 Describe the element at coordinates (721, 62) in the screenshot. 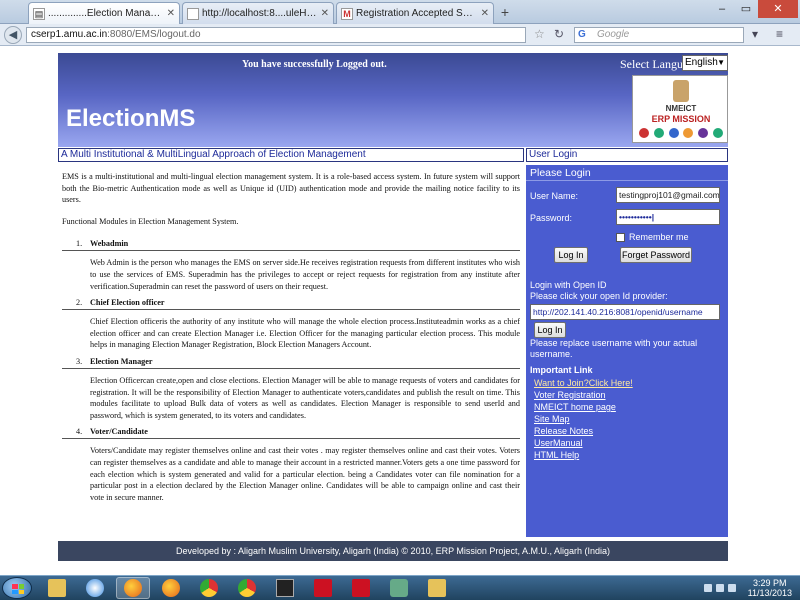

I see `chevron-down-icon: ▼` at that location.